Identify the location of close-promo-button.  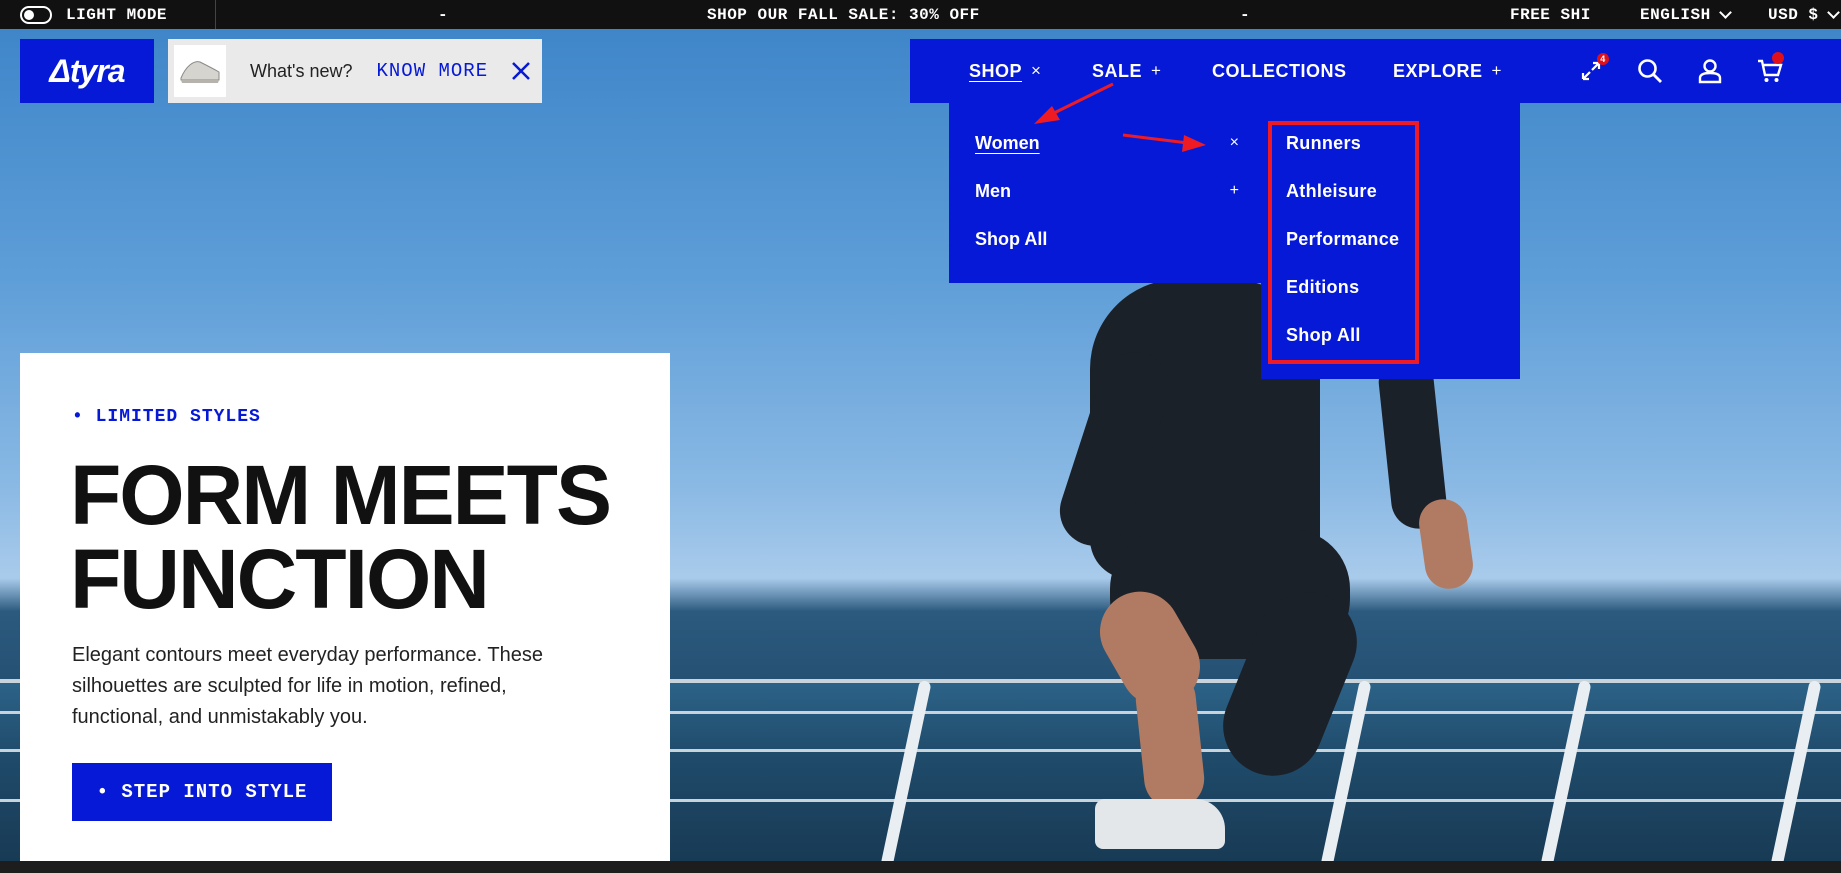
(521, 71).